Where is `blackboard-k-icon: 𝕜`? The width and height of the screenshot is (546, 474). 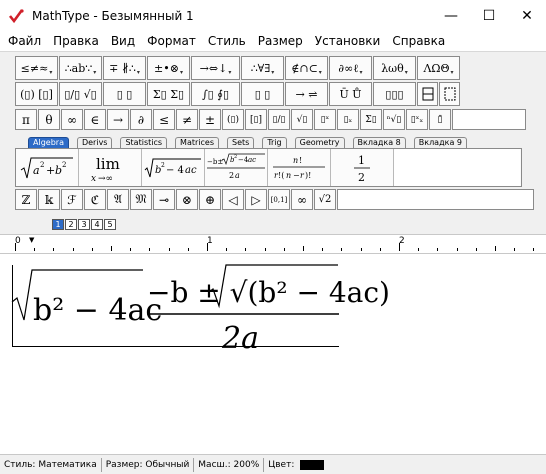 blackboard-k-icon: 𝕜 is located at coordinates (49, 199).